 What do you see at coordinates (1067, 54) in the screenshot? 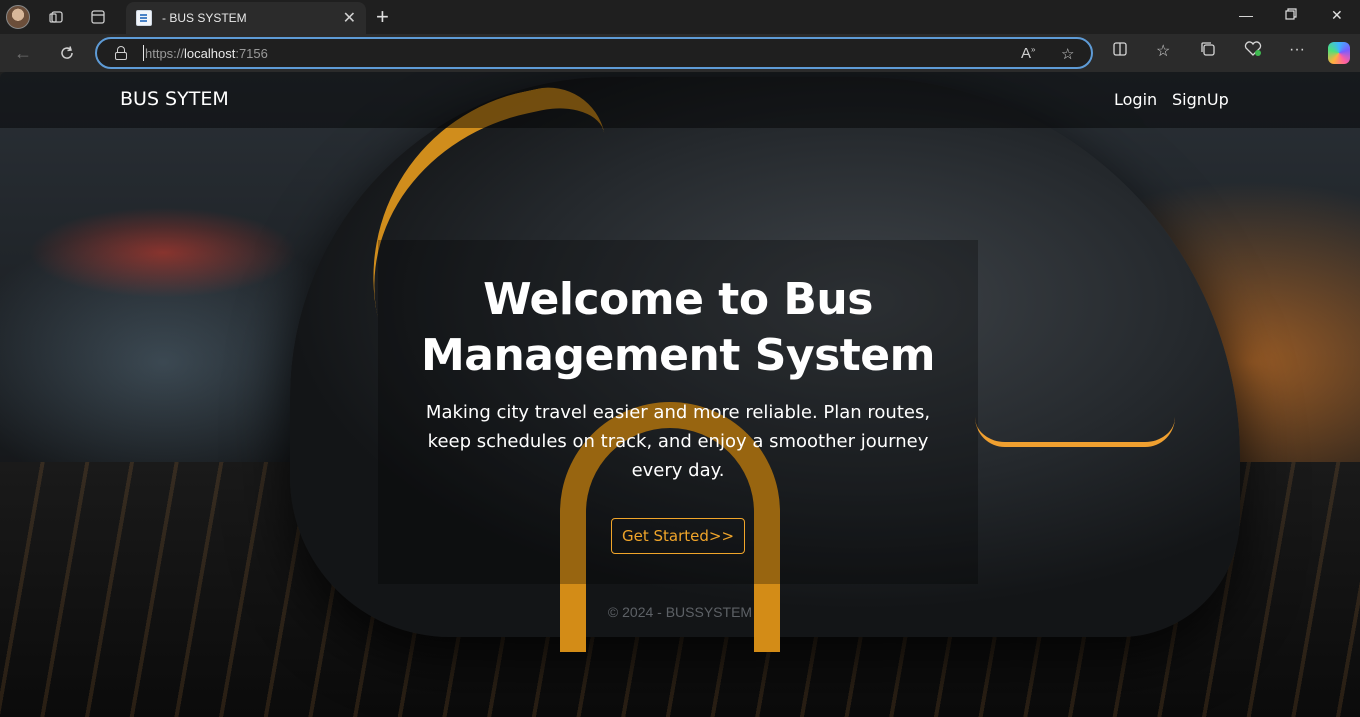
I see `favorite-icon: ☆` at bounding box center [1067, 54].